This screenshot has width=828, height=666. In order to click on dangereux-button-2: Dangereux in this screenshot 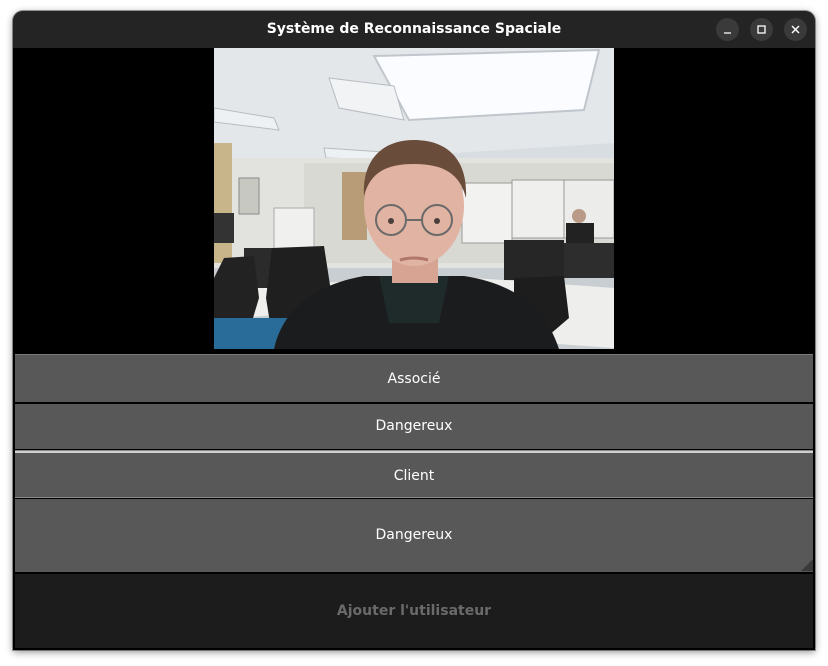, I will do `click(414, 535)`.